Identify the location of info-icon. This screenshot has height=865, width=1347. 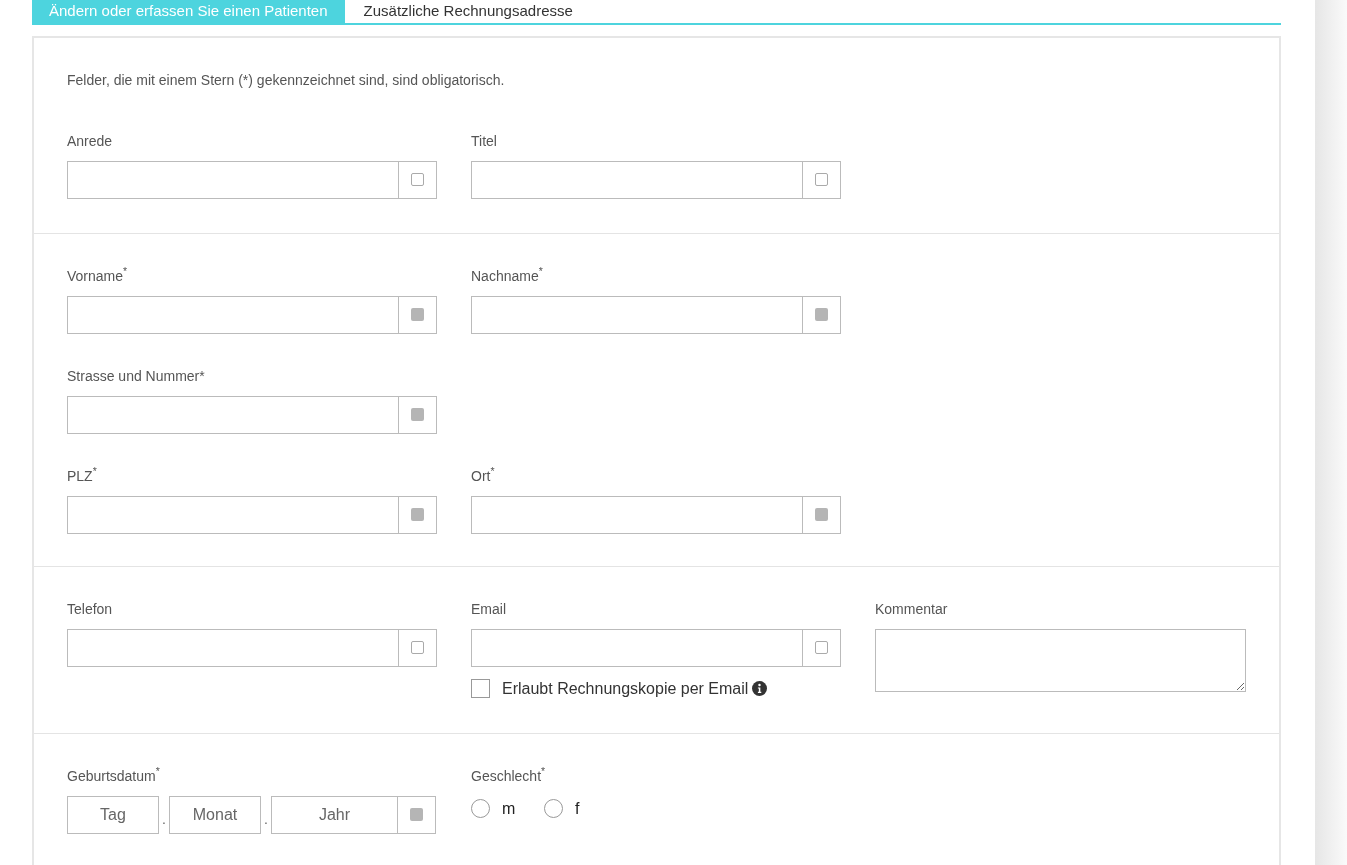
(760, 688).